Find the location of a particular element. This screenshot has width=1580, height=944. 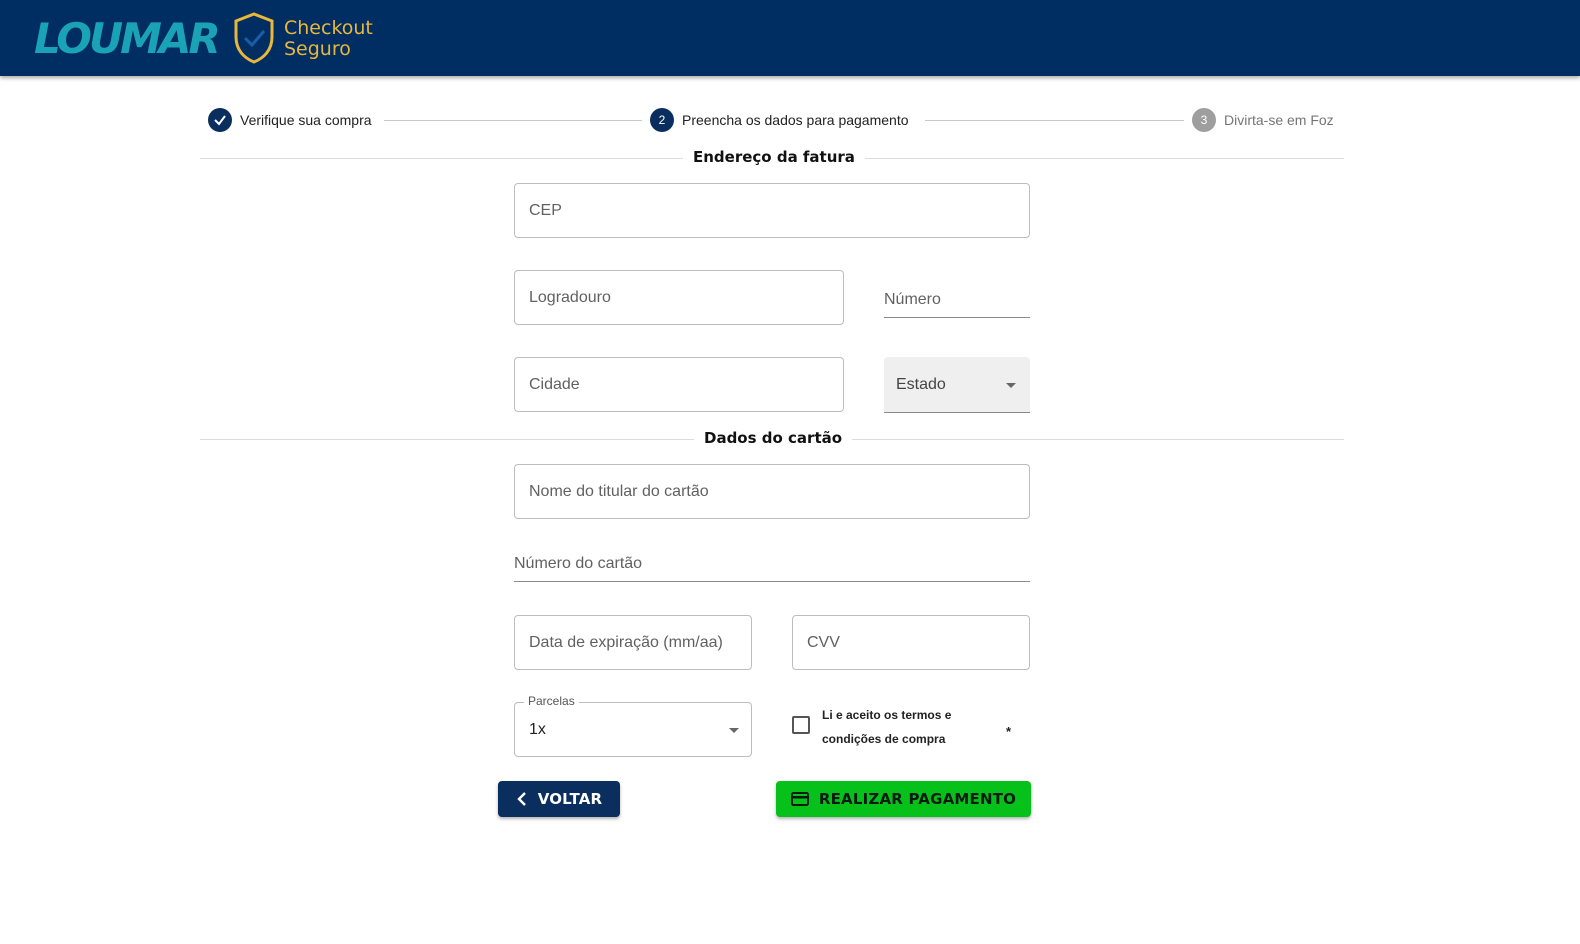

card-holder-input: Nome do titular do cartão is located at coordinates (772, 491).